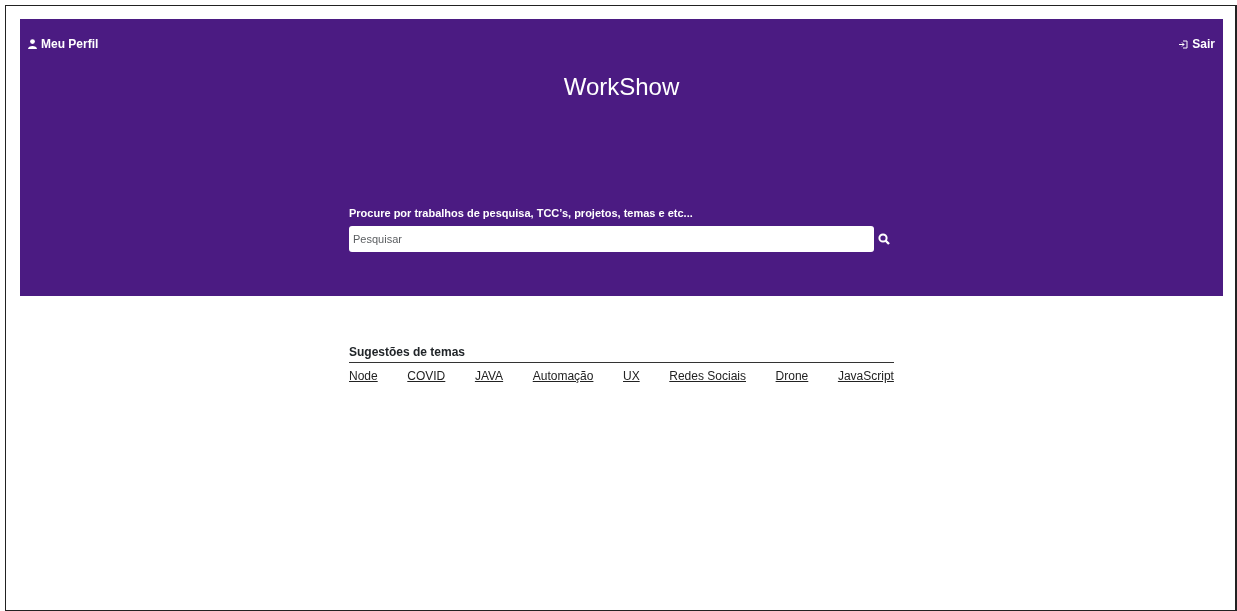 This screenshot has height=611, width=1237. Describe the element at coordinates (792, 376) in the screenshot. I see `topic-link: Drone` at that location.